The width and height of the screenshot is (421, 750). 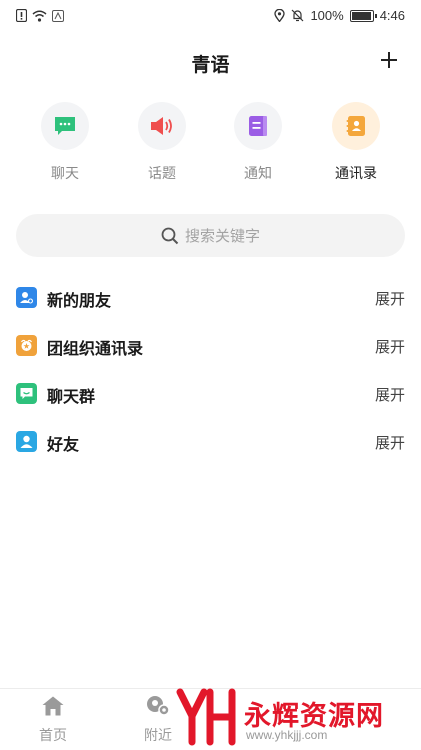 I want to click on quick-action-chat: 聊天, so click(x=65, y=142).